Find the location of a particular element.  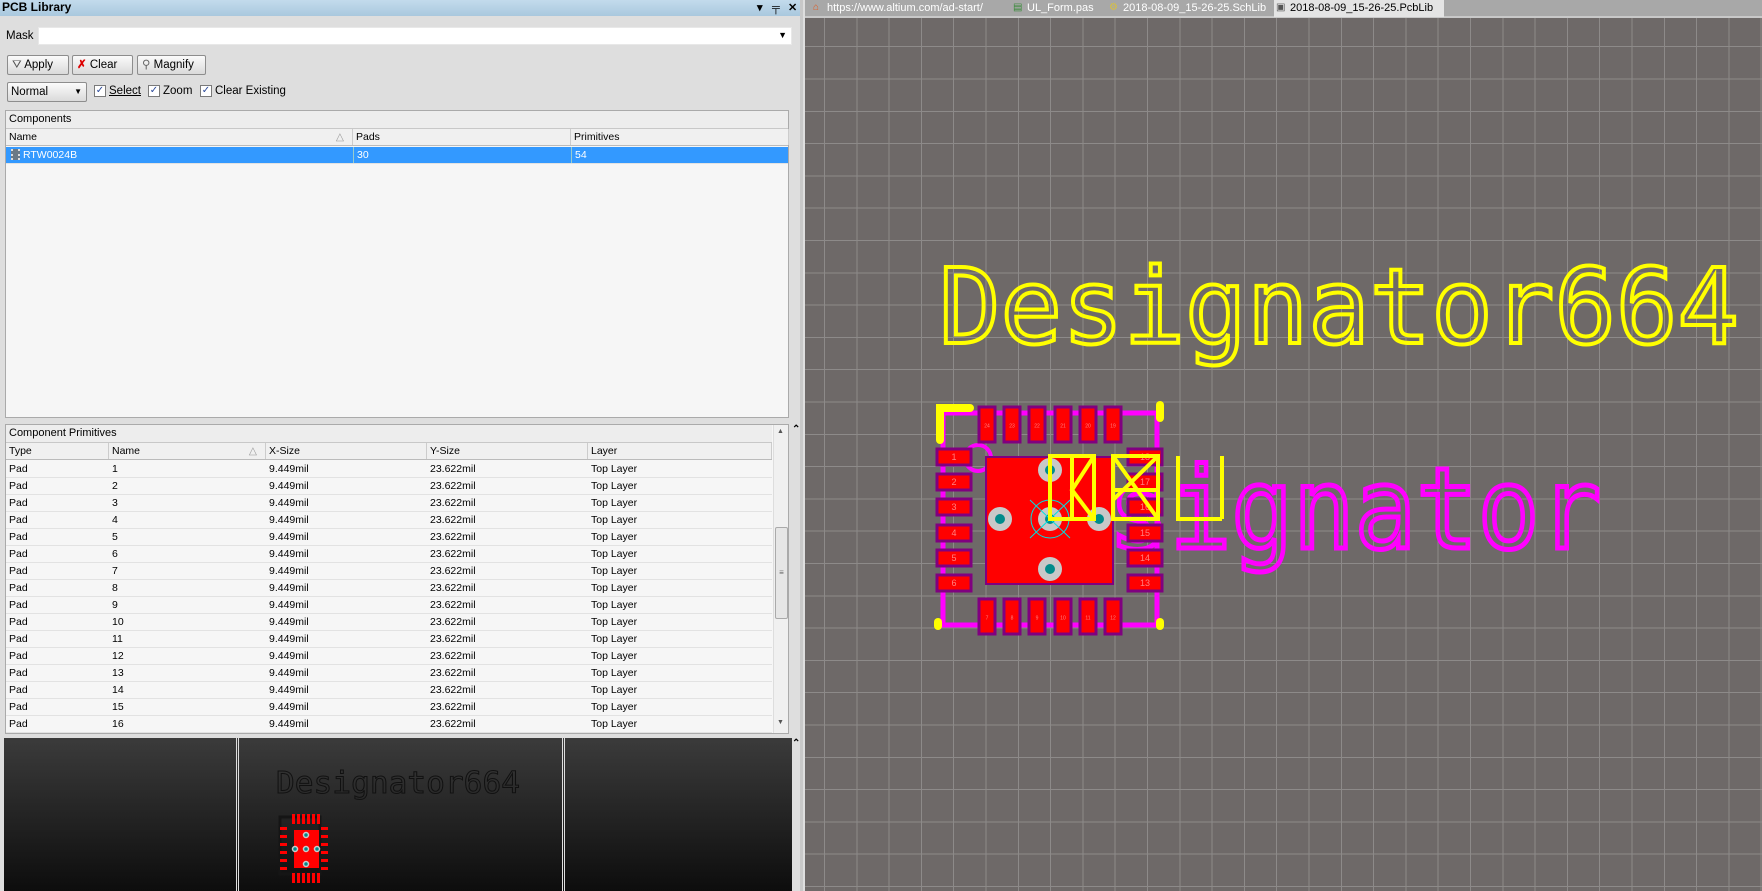

pin-icon: ╤ is located at coordinates (776, 8).